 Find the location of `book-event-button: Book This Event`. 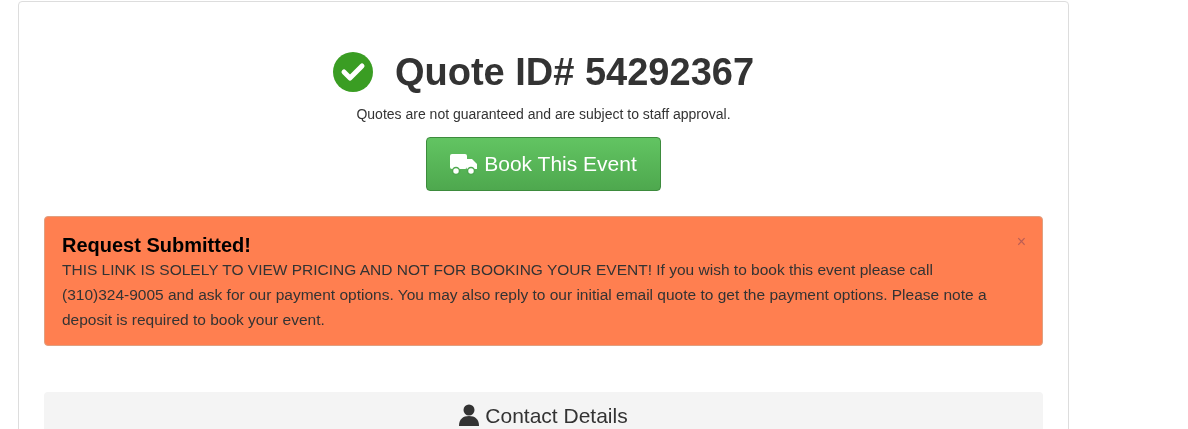

book-event-button: Book This Event is located at coordinates (543, 164).